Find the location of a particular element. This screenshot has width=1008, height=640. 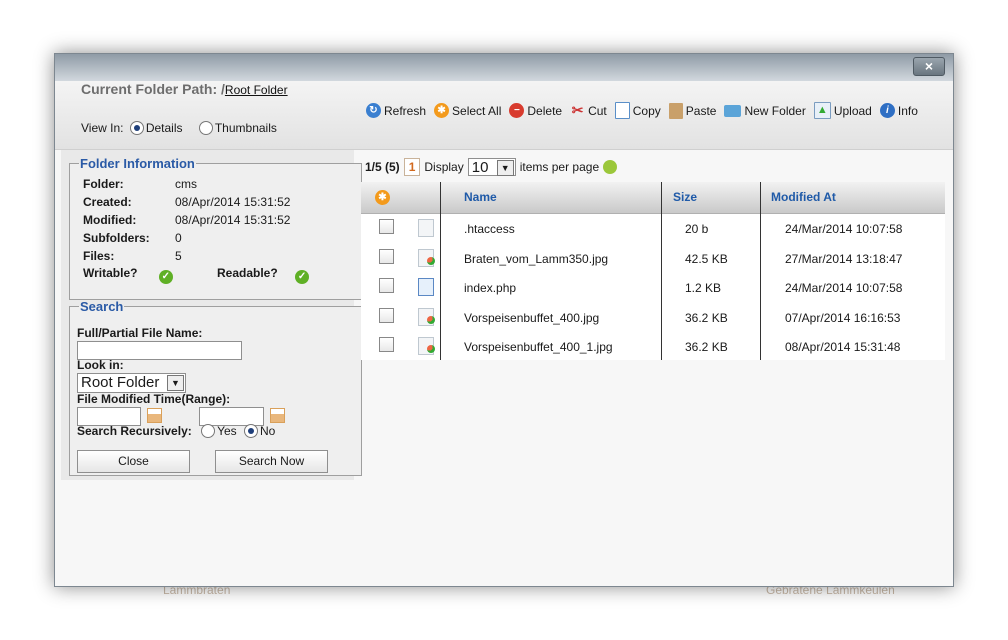

go-icon is located at coordinates (610, 167).